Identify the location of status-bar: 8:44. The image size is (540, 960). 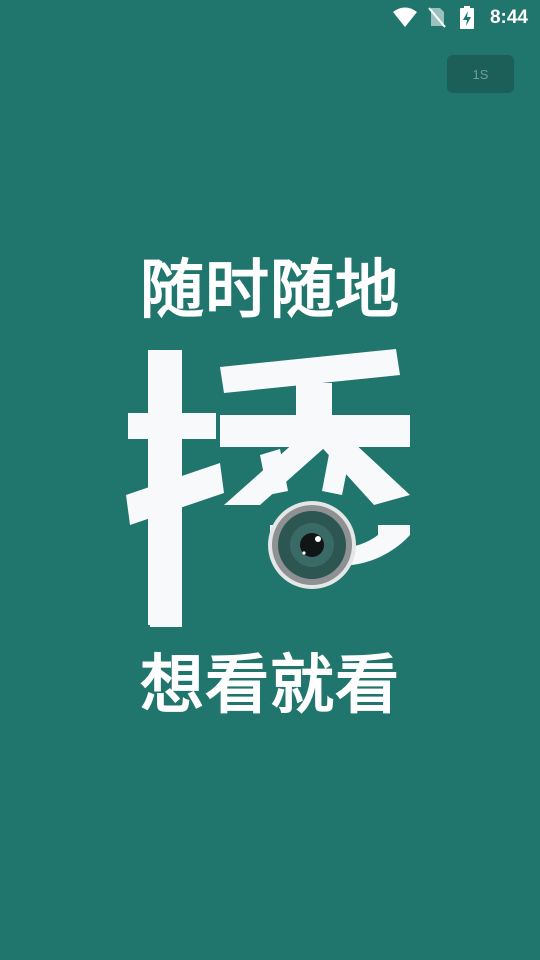
(270, 18).